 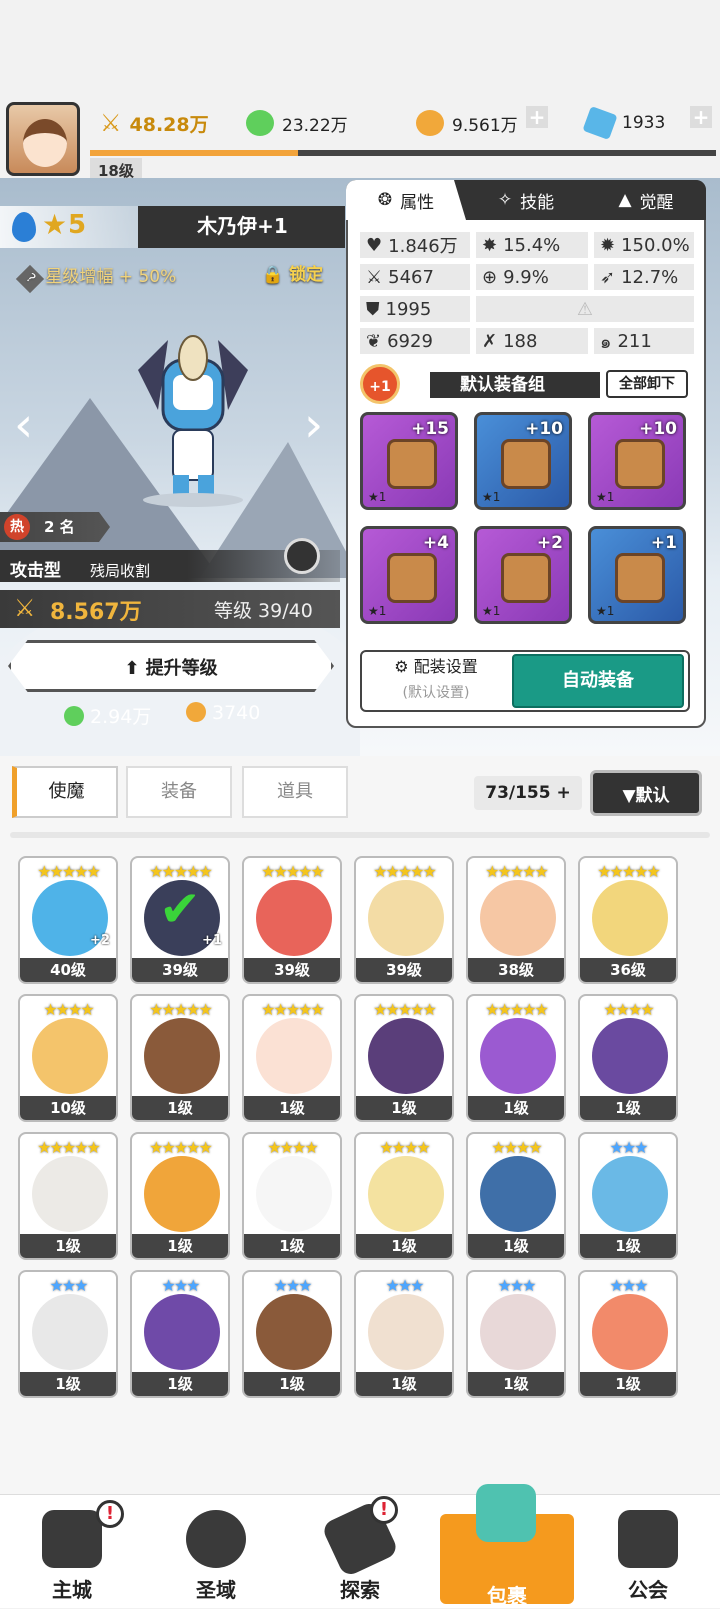 I want to click on nav-main-city: ! 主城, so click(x=72, y=1551).